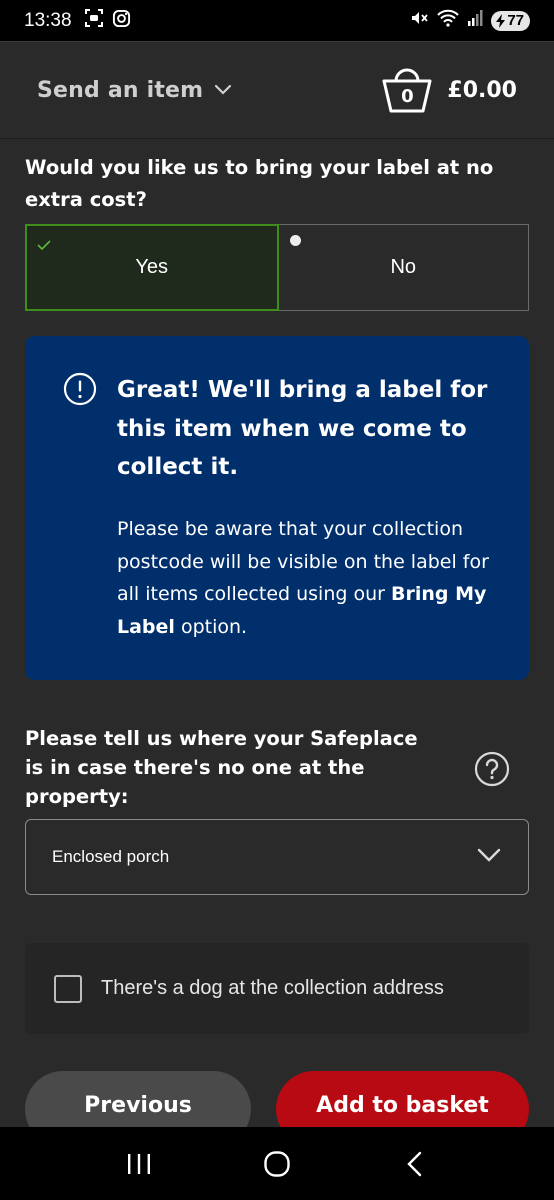 This screenshot has height=1200, width=554. I want to click on dog-option: There's a dog at the collection address, so click(277, 988).